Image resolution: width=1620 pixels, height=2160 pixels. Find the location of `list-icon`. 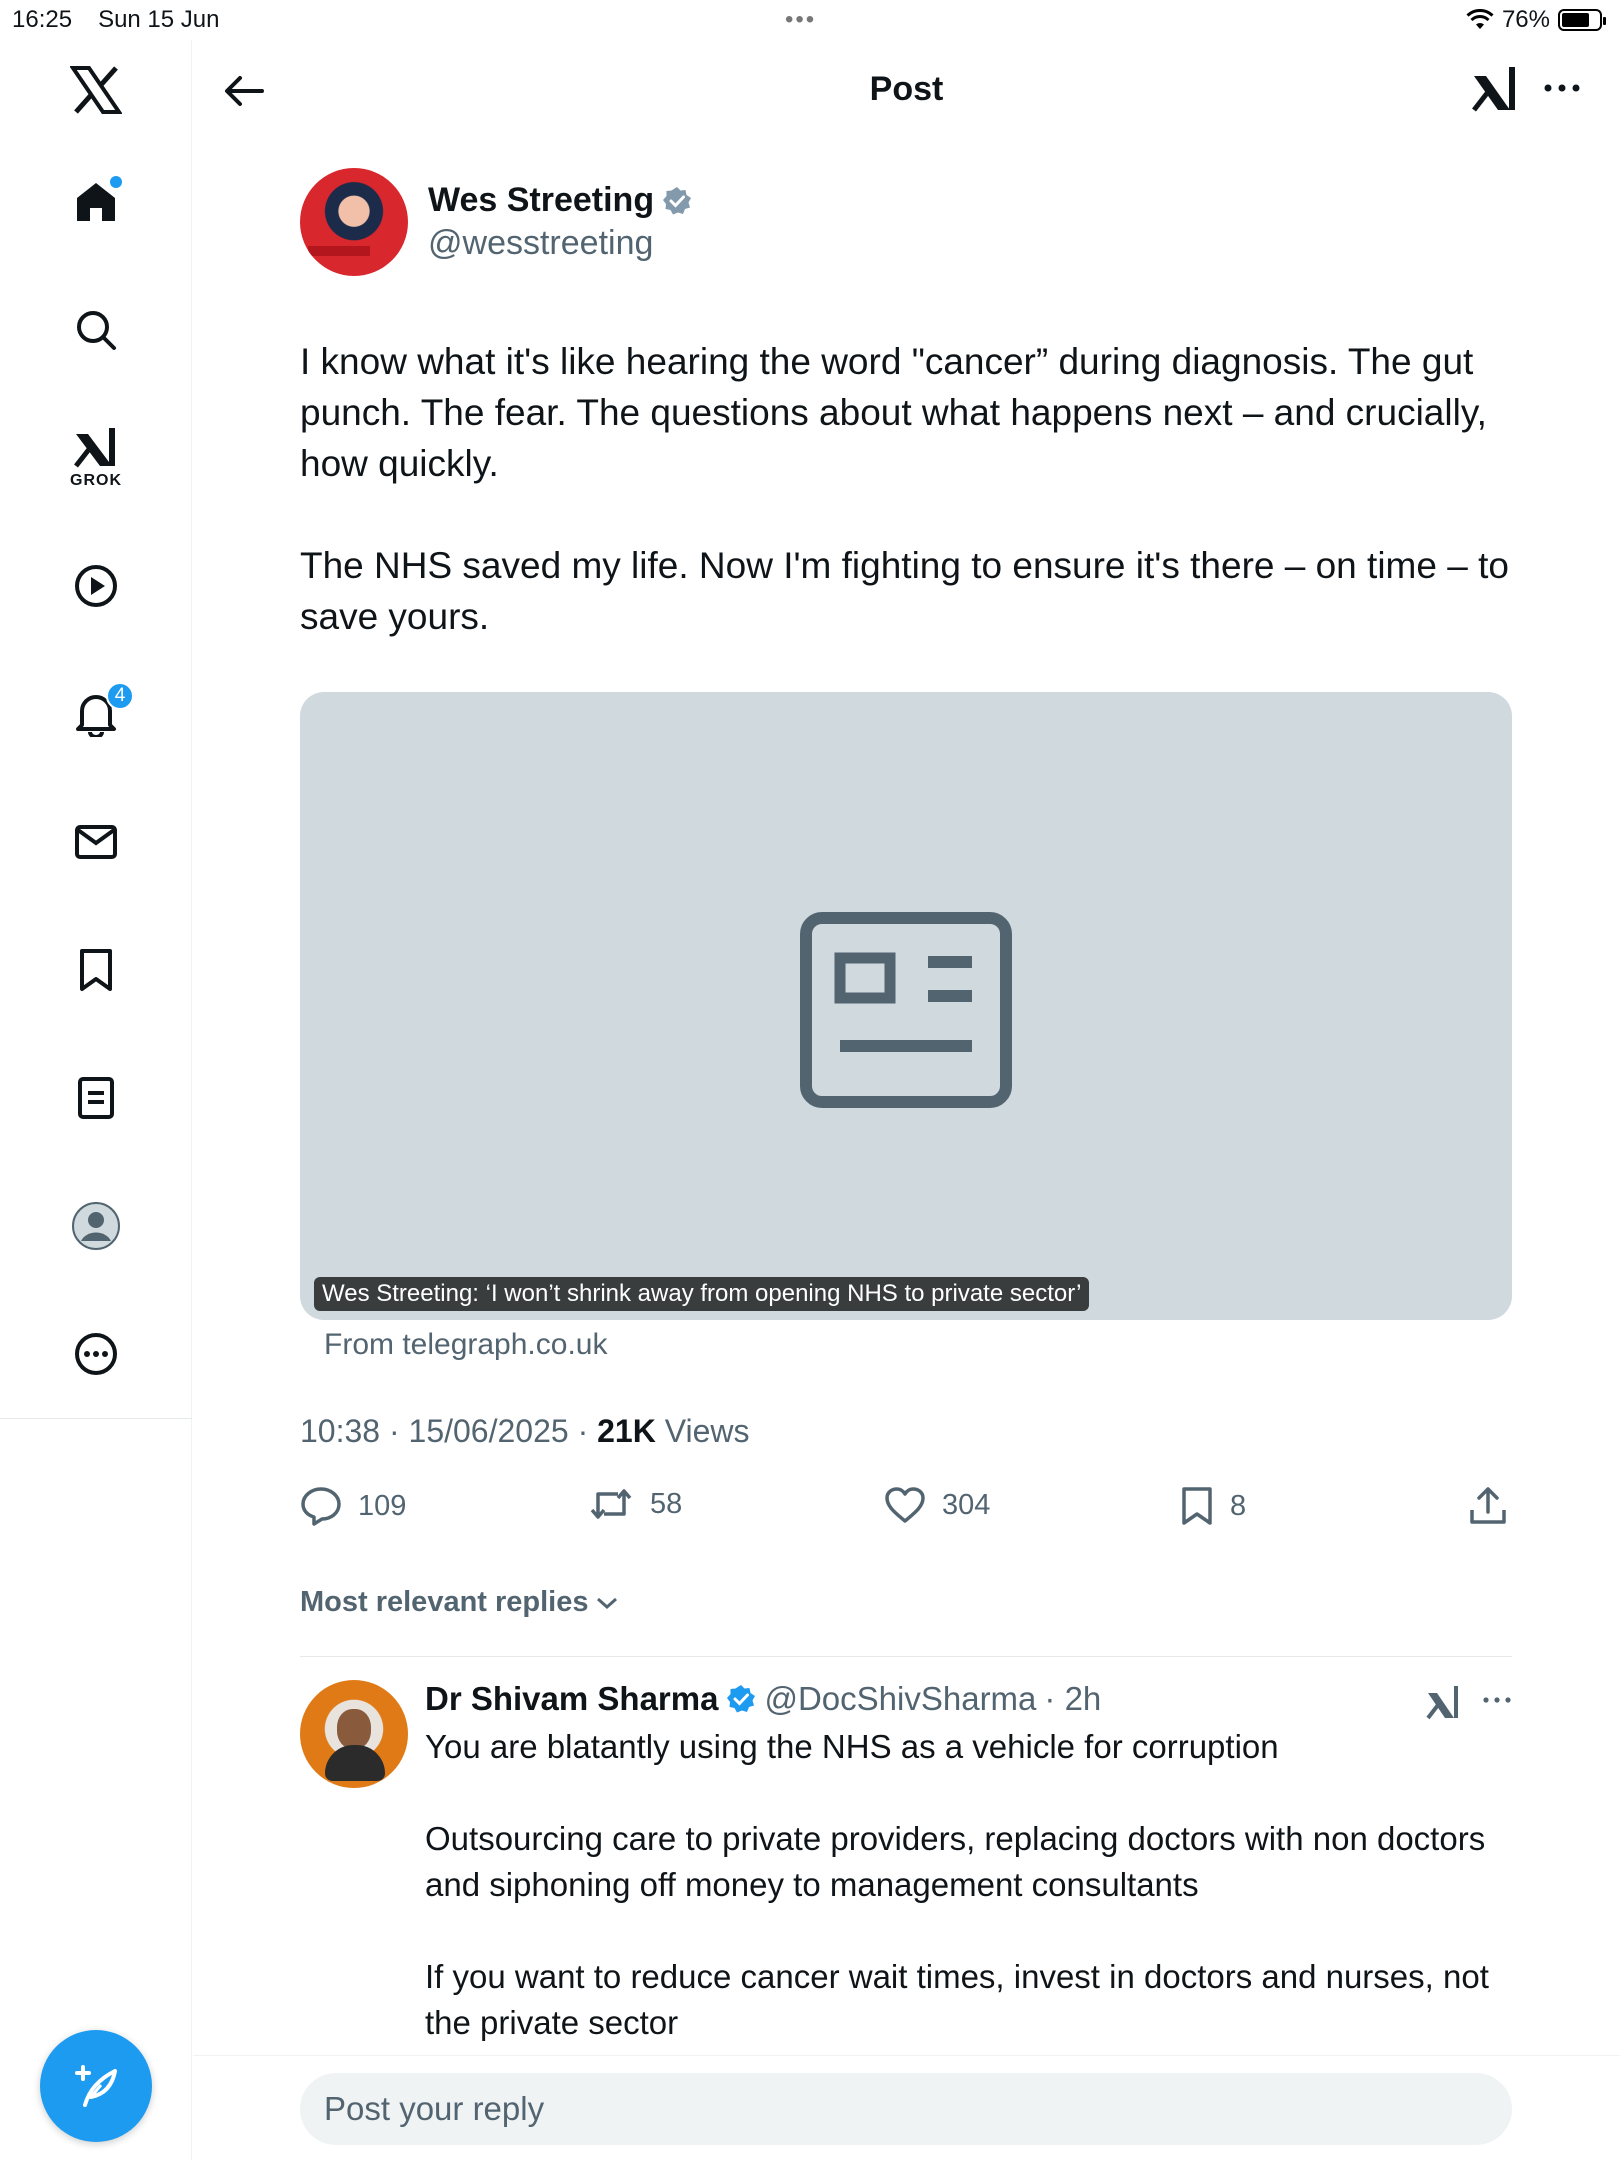

list-icon is located at coordinates (96, 1098).